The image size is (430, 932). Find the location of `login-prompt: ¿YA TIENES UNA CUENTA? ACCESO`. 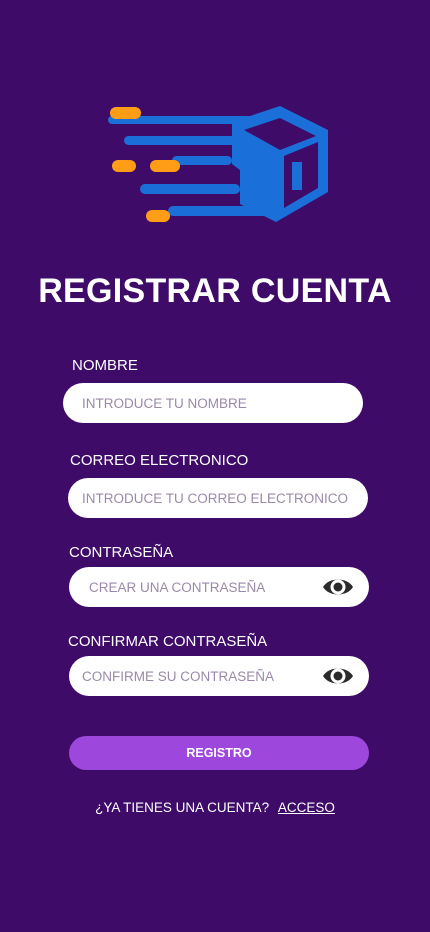

login-prompt: ¿YA TIENES UNA CUENTA? ACCESO is located at coordinates (215, 807).